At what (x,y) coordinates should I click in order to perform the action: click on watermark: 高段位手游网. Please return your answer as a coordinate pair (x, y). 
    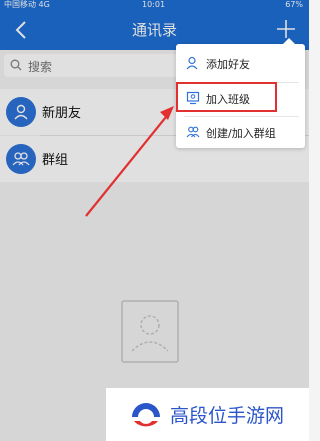
    Looking at the image, I should click on (207, 414).